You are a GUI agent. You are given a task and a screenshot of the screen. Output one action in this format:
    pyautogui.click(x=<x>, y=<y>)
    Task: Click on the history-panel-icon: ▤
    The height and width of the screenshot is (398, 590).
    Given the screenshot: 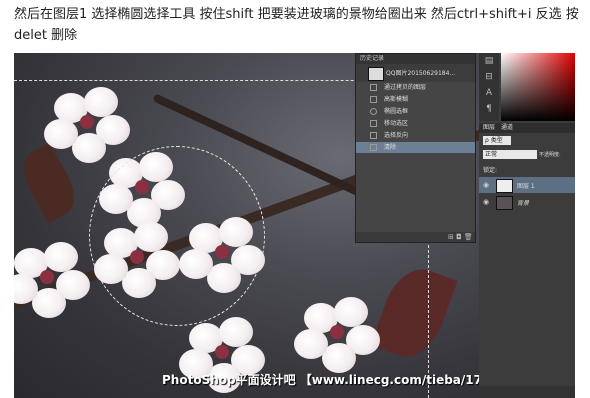 What is the action you would take?
    pyautogui.click(x=489, y=61)
    